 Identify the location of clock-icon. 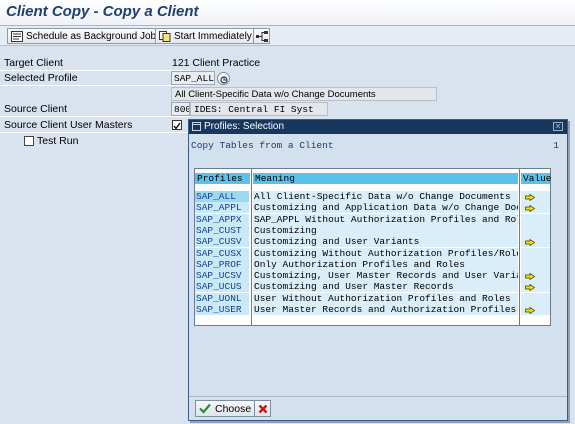
(17, 36).